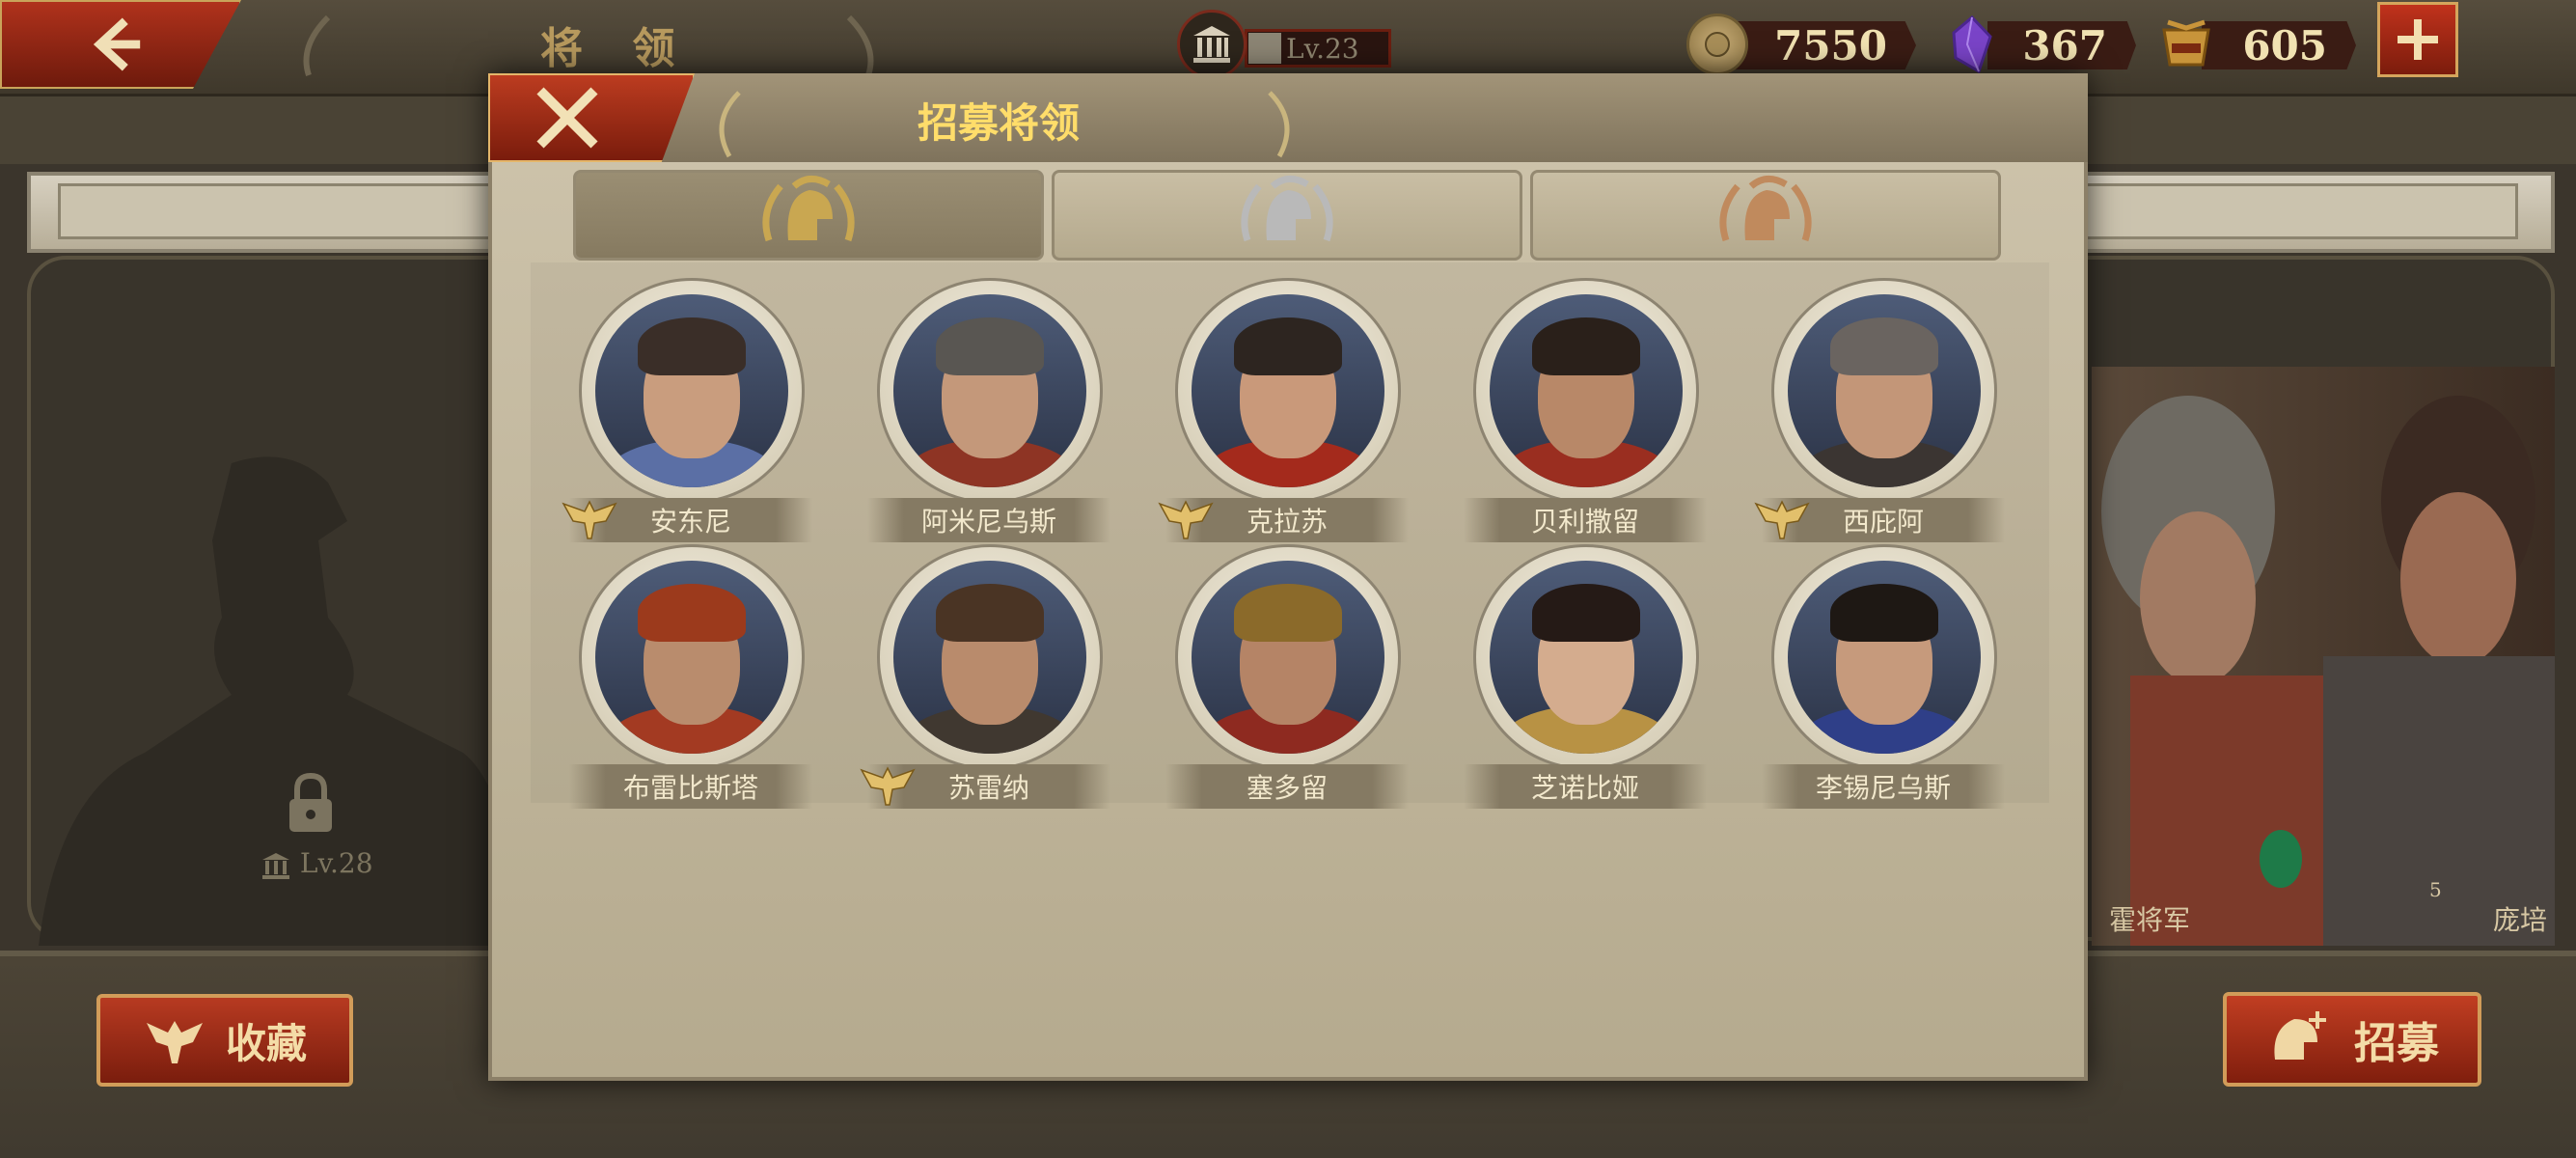  I want to click on general-card: 西庇阿, so click(1880, 410).